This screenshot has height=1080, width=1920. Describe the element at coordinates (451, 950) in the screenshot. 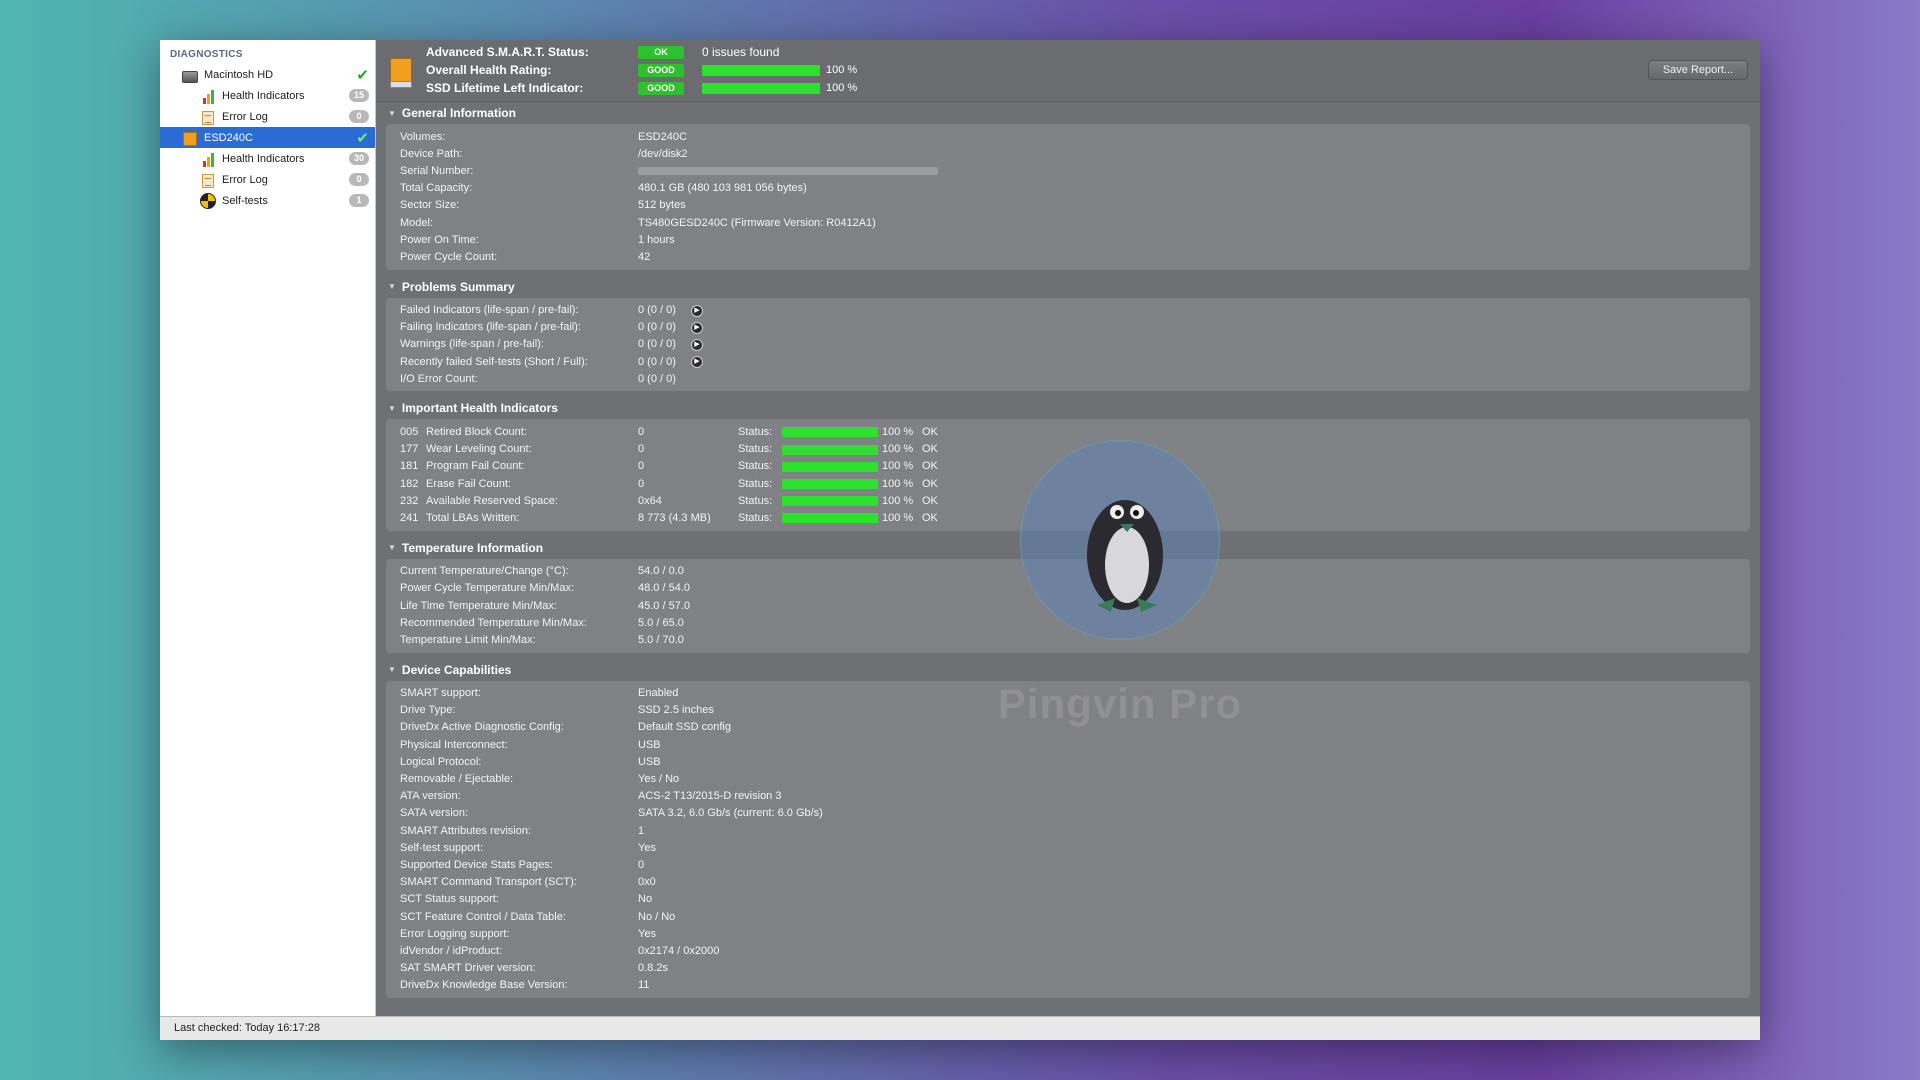

I see `info-key: idVendor / idProduct:` at that location.